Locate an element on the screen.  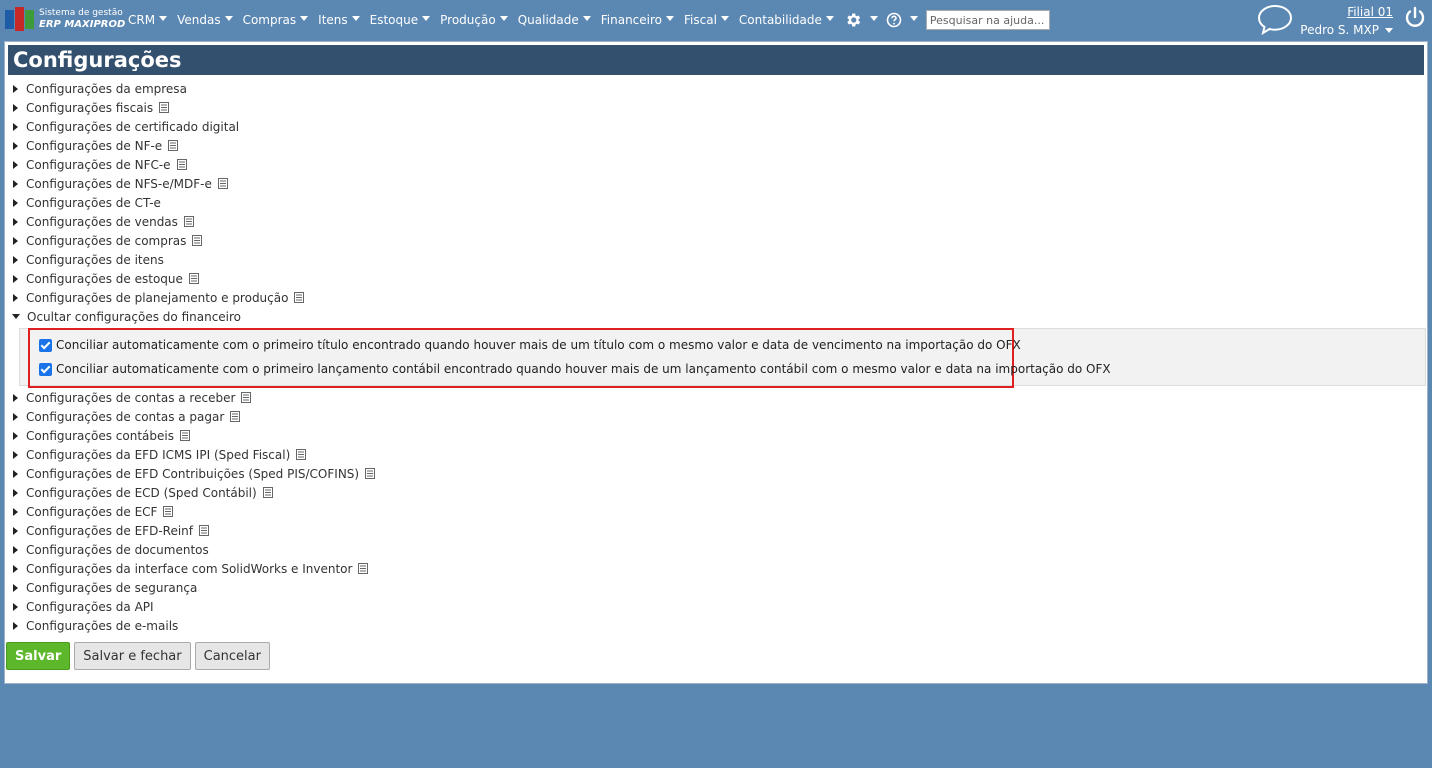
menu-vendas: Vendas is located at coordinates (205, 20).